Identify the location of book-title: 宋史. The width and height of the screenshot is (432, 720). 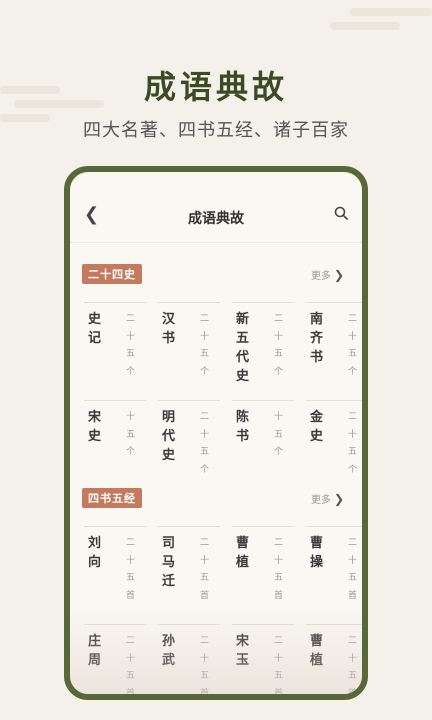
(95, 427).